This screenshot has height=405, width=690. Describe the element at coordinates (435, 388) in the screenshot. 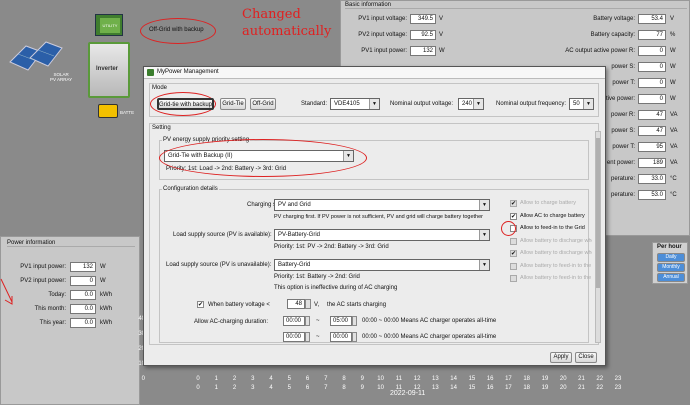

I see `chart-x-tick: 13` at that location.